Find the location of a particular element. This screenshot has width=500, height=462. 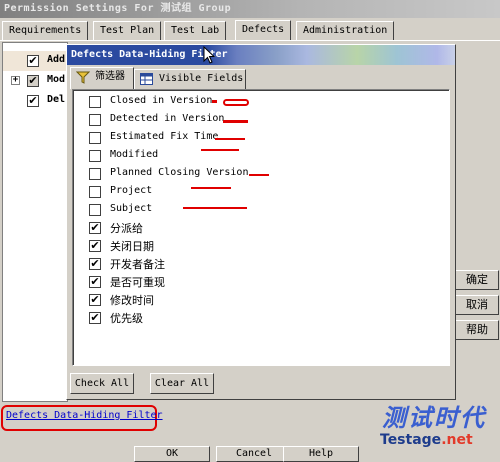

tree-row-modify: + ✔ Mod is located at coordinates (36, 81).